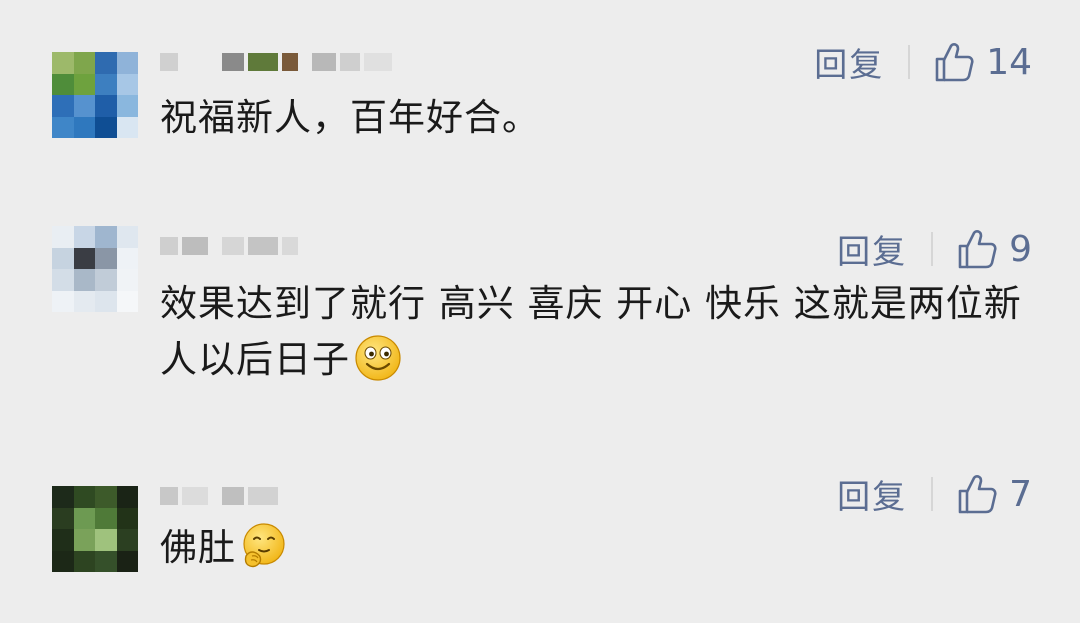 This screenshot has height=623, width=1080. What do you see at coordinates (600, 548) in the screenshot?
I see `comment-text: 佛肚` at bounding box center [600, 548].